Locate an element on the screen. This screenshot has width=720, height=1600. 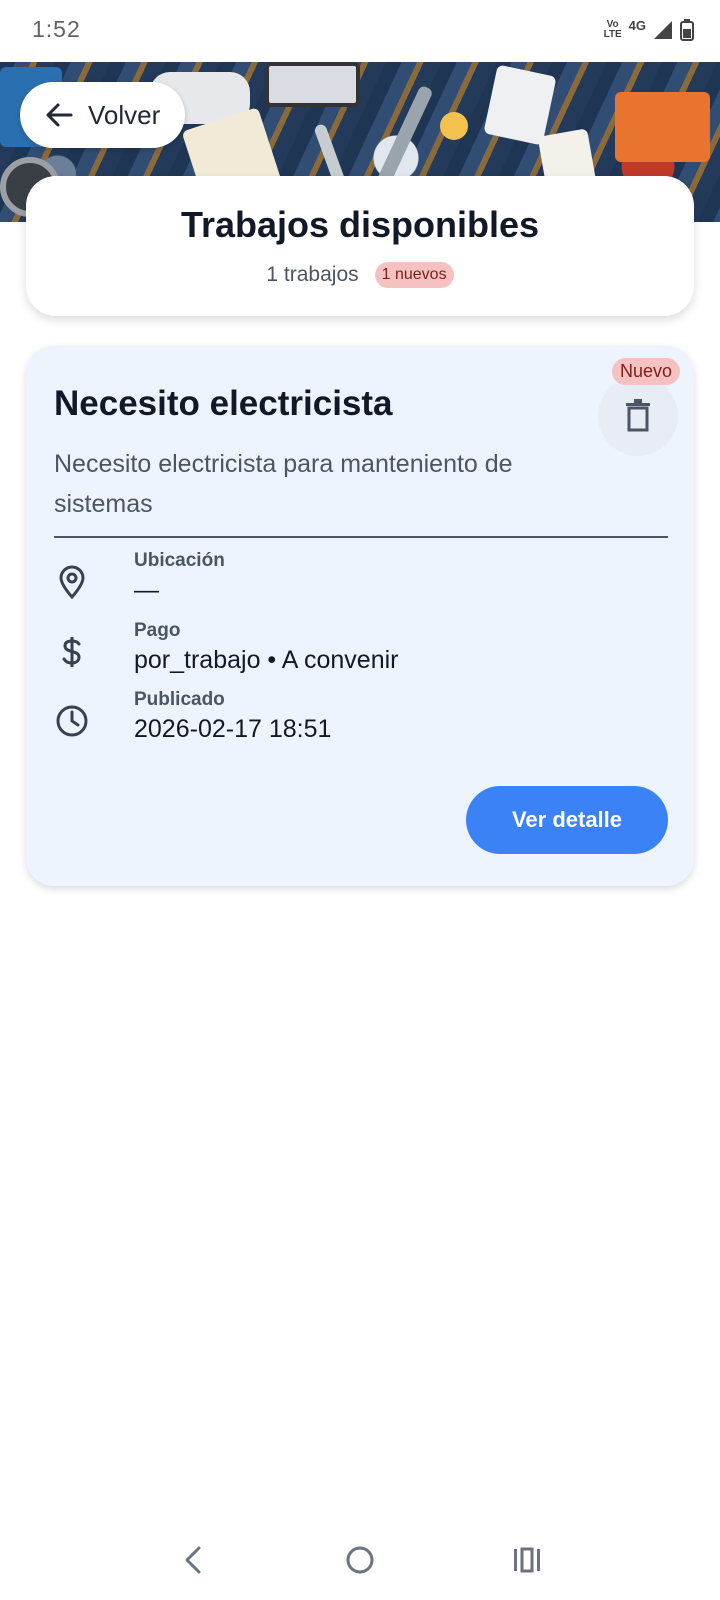
volte-indicator: Vo LTE is located at coordinates (612, 29).